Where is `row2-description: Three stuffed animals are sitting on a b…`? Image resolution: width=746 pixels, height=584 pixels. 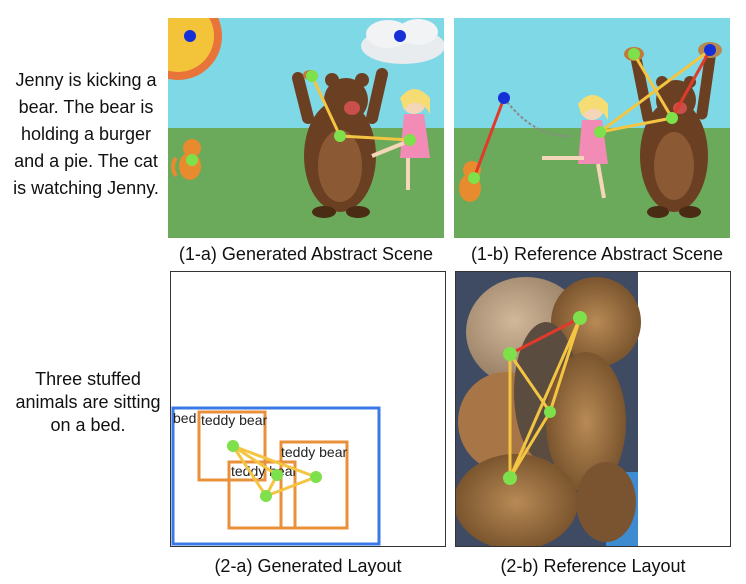 row2-description: Three stuffed animals are sitting on a b… is located at coordinates (88, 402).